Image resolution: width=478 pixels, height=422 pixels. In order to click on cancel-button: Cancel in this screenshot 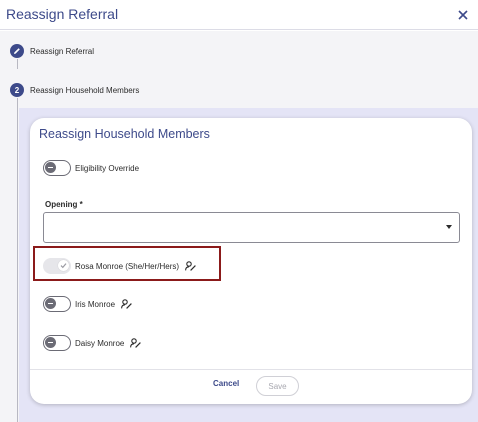, I will do `click(226, 383)`.